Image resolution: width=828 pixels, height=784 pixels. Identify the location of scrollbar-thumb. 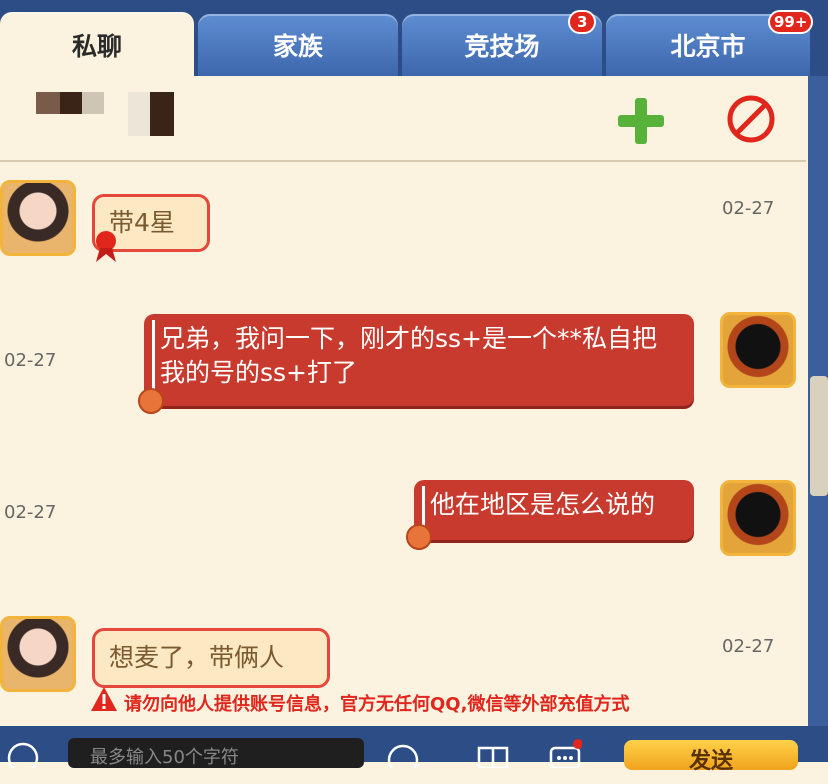
(819, 436).